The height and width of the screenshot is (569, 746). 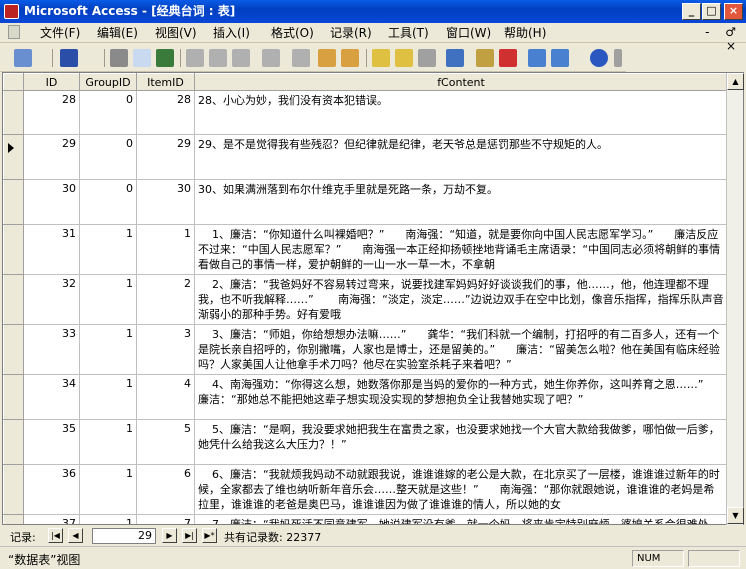 I want to click on scroll-down-button: ▼, so click(x=735, y=515).